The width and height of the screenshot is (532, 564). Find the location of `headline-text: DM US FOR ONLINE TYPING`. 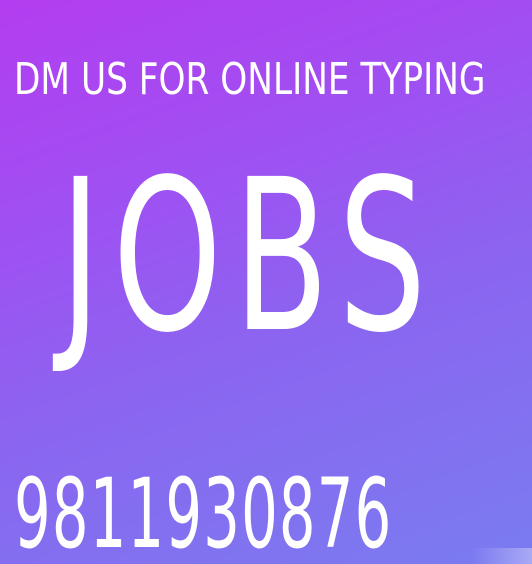

headline-text: DM US FOR ONLINE TYPING is located at coordinates (250, 79).